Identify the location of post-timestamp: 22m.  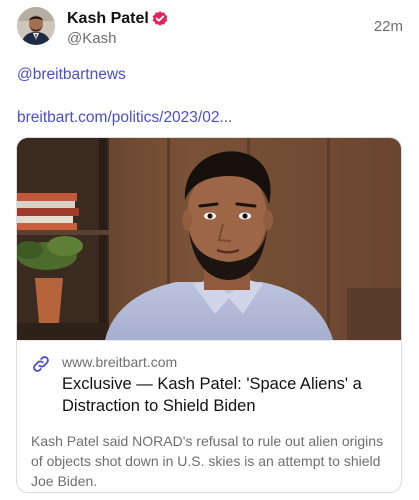
(388, 26).